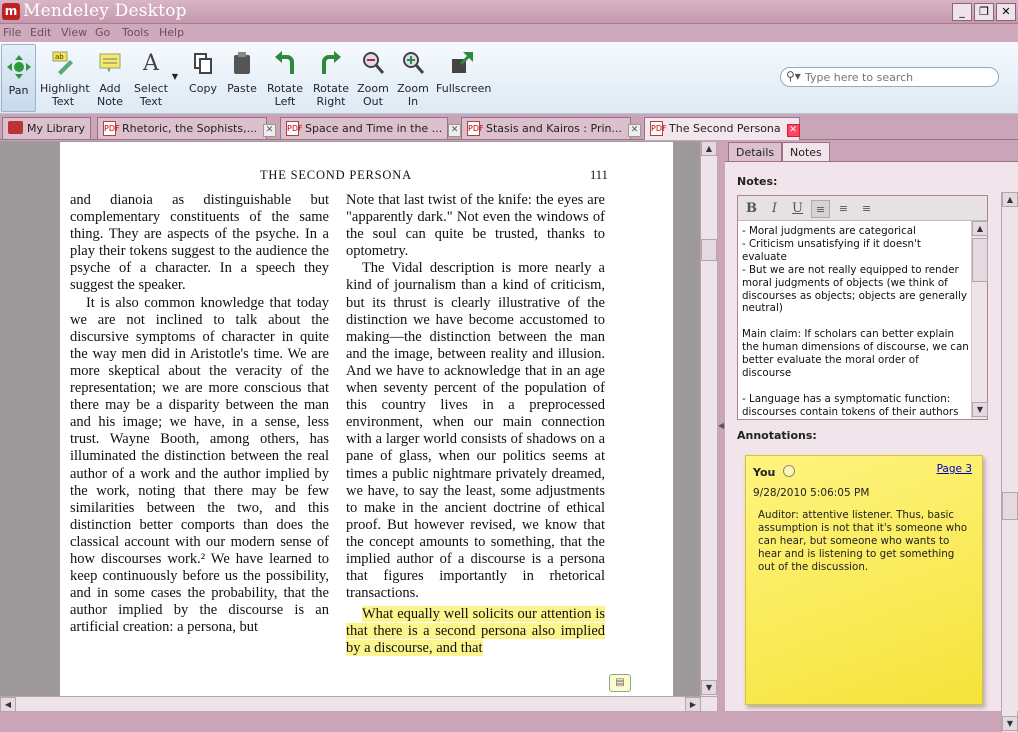  What do you see at coordinates (979, 320) in the screenshot?
I see `notes-scrollbar: ▲ ▼` at bounding box center [979, 320].